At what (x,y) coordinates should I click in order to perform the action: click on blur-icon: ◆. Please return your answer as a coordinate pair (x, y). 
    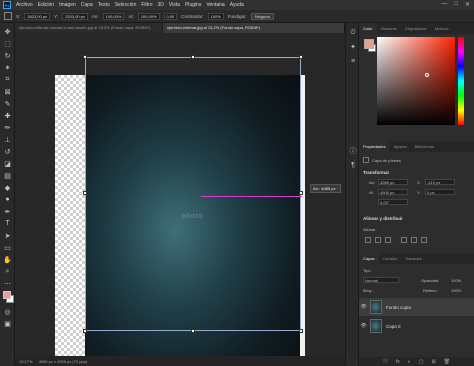
    Looking at the image, I should click on (7, 187).